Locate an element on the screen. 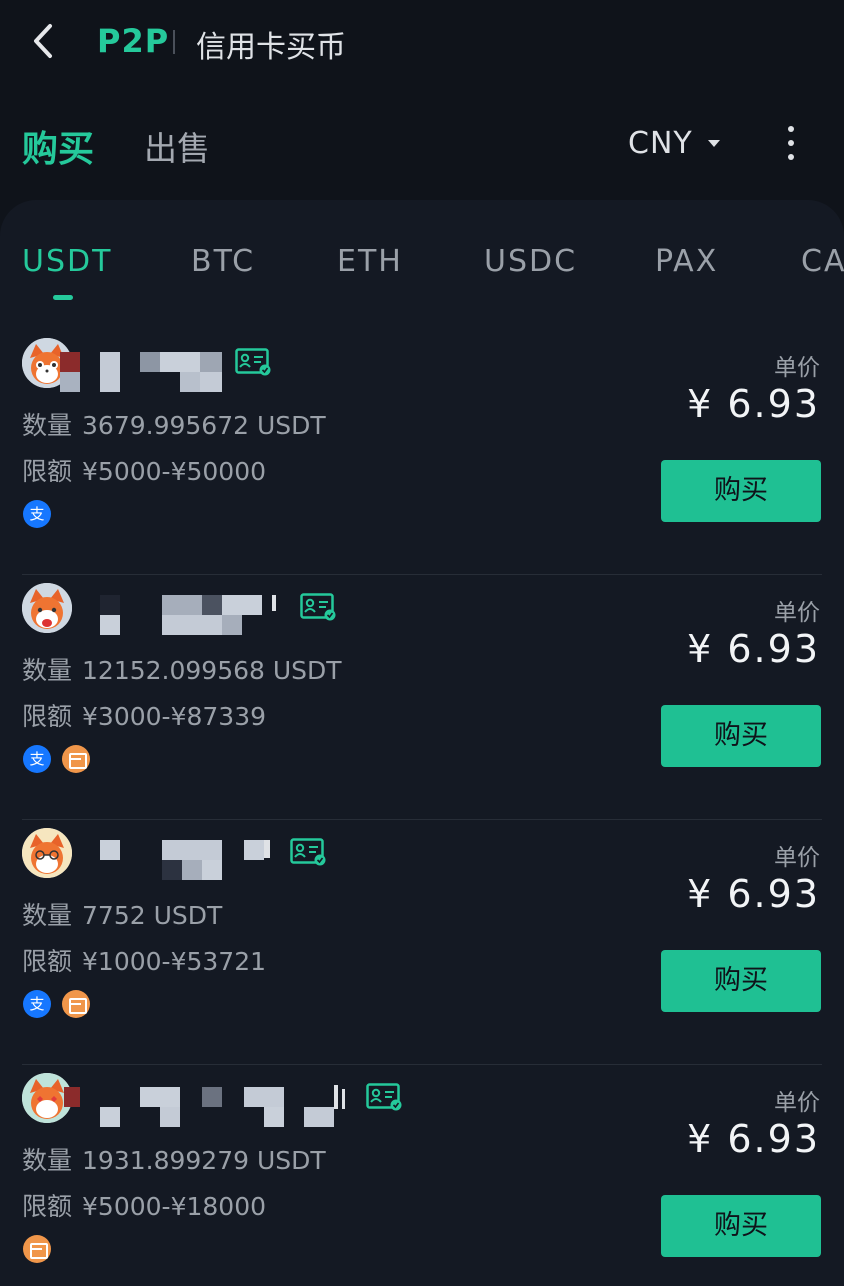 This screenshot has height=1286, width=844. coin-tab-eth: ETH is located at coordinates (370, 261).